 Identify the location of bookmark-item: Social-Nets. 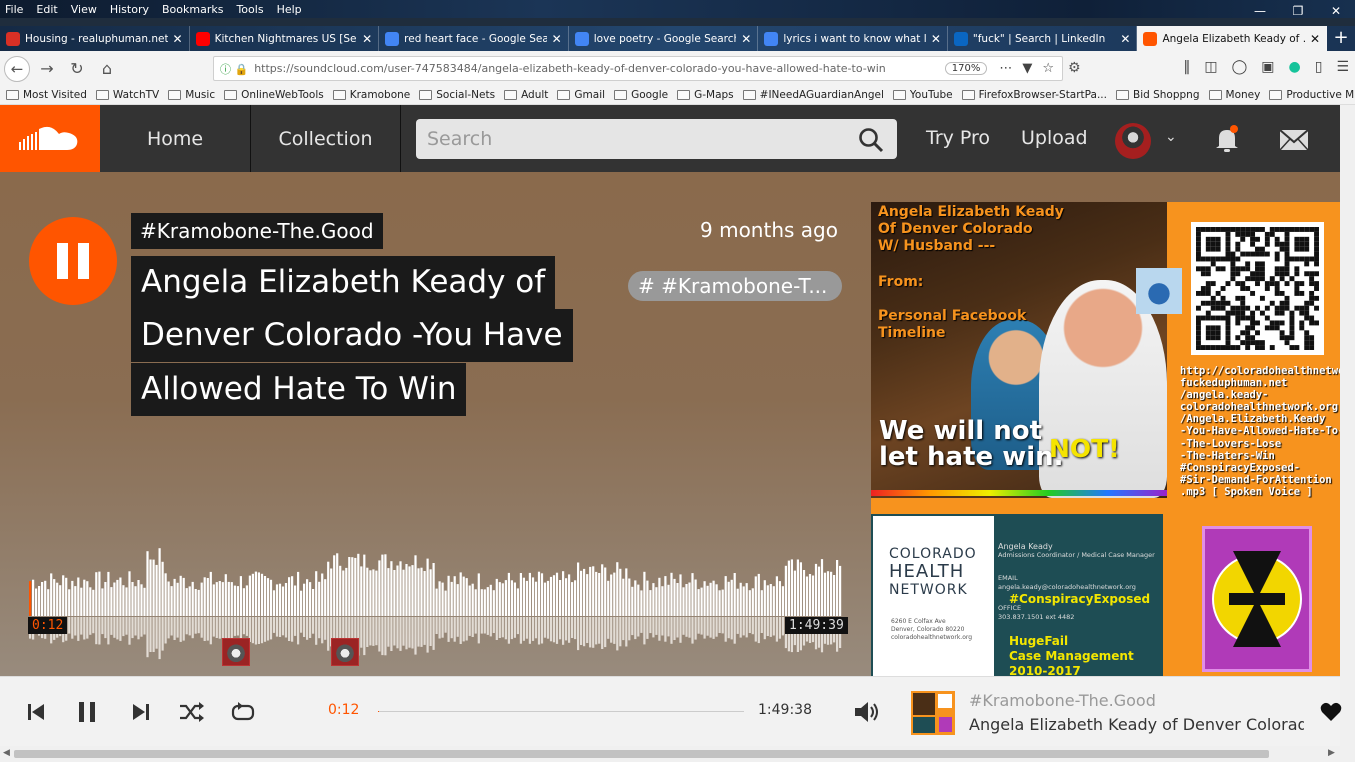
(457, 95).